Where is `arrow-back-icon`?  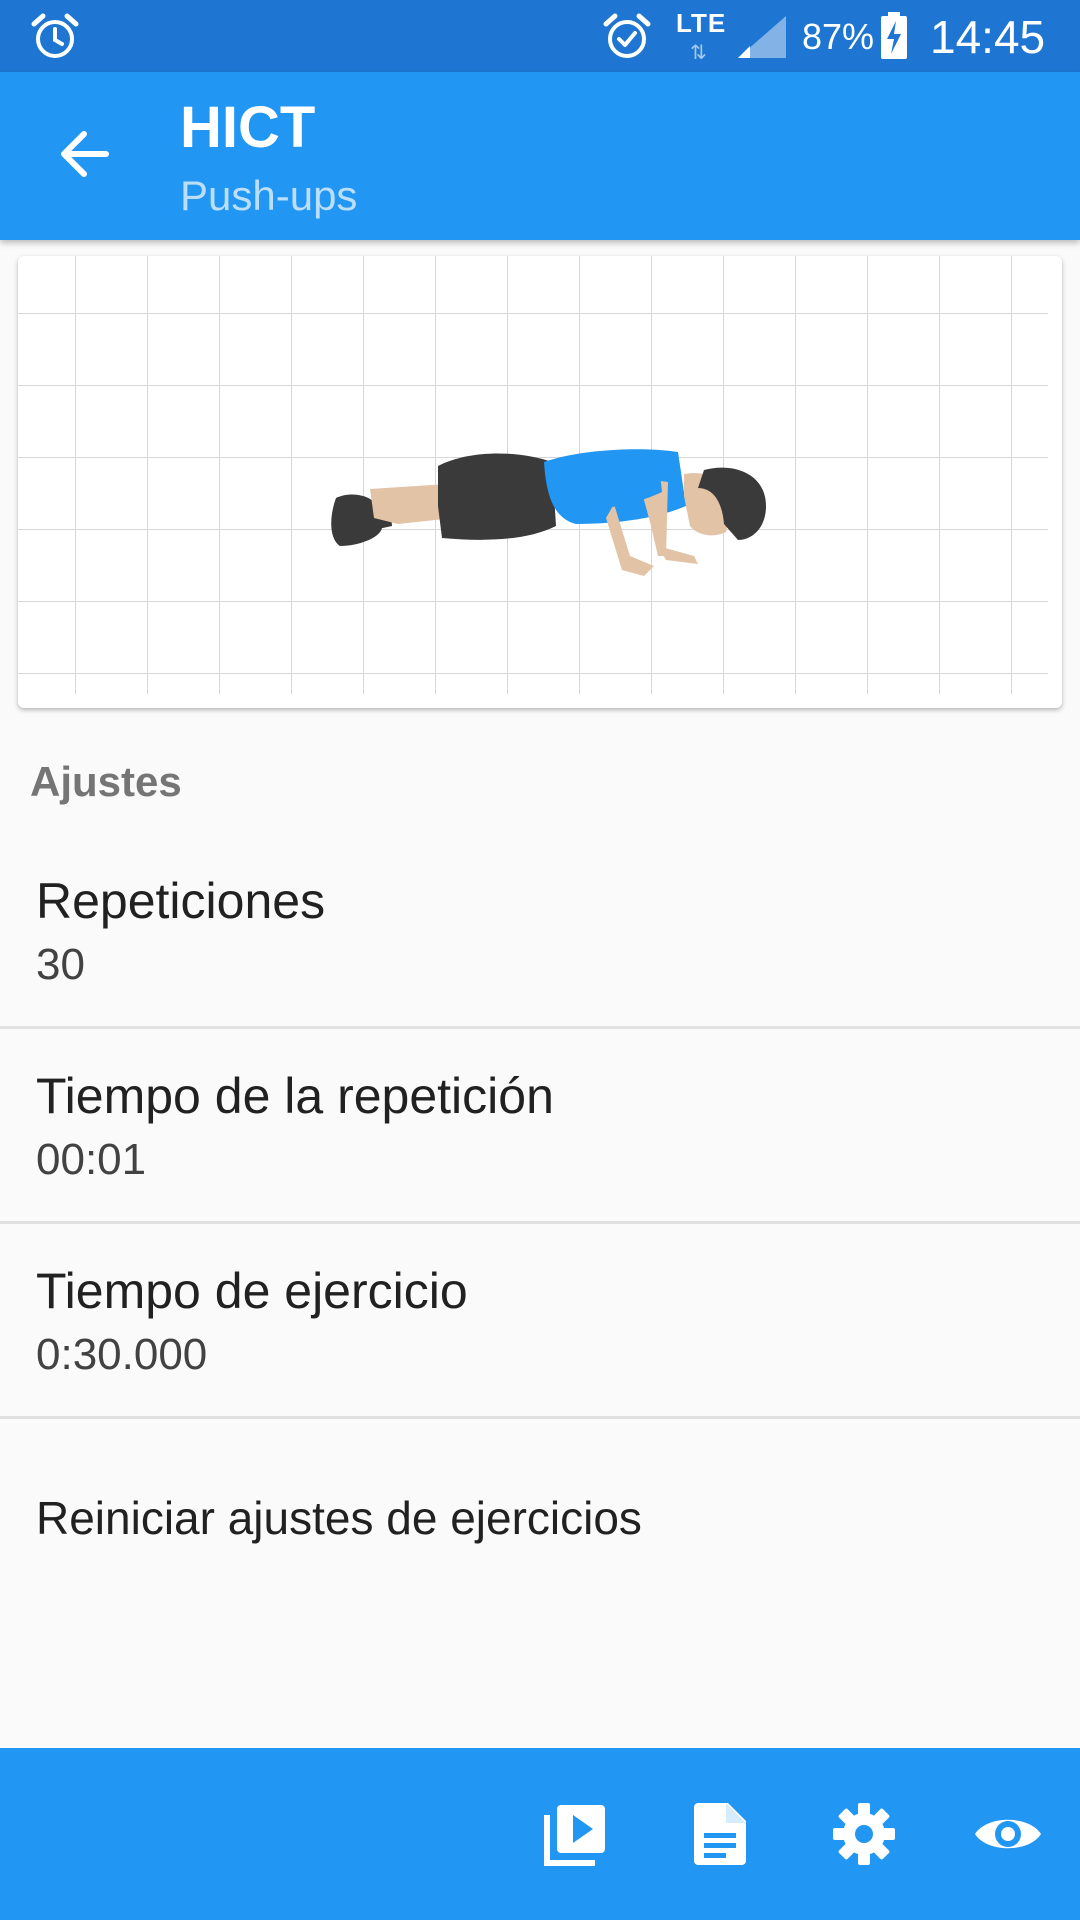 arrow-back-icon is located at coordinates (85, 154).